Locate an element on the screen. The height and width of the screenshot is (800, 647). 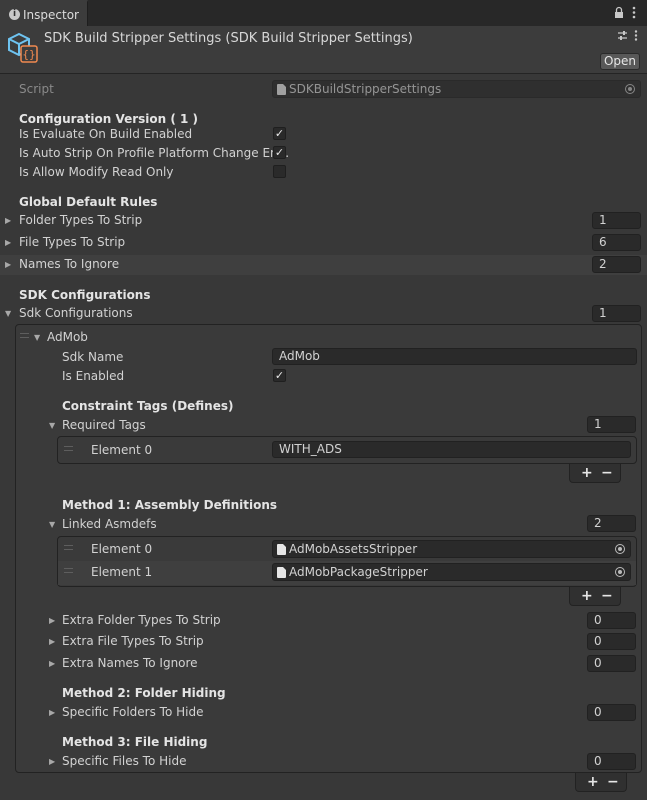
info-icon: i is located at coordinates (14, 14).